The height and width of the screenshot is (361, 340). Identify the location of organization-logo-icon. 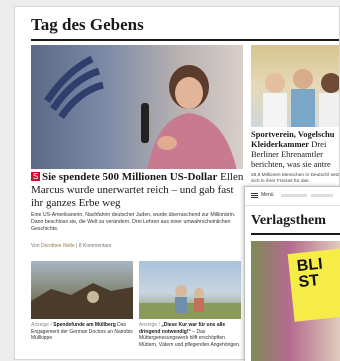
(74, 87).